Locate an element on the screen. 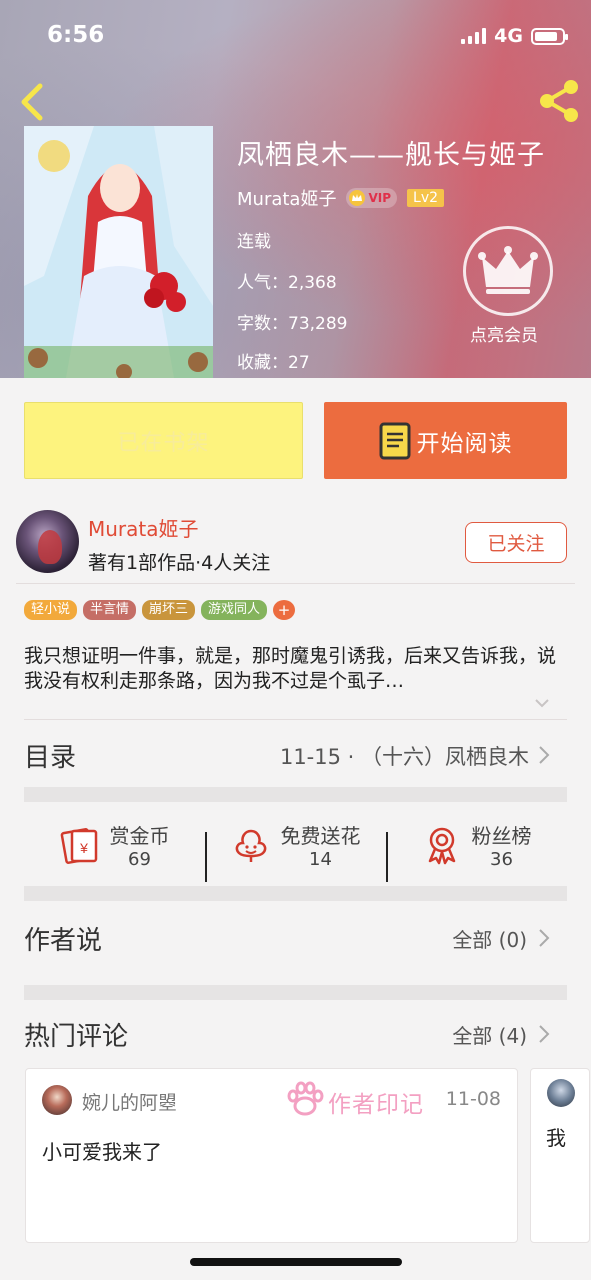 This screenshot has width=591, height=1280. book-author: Murata姬子 is located at coordinates (286, 198).